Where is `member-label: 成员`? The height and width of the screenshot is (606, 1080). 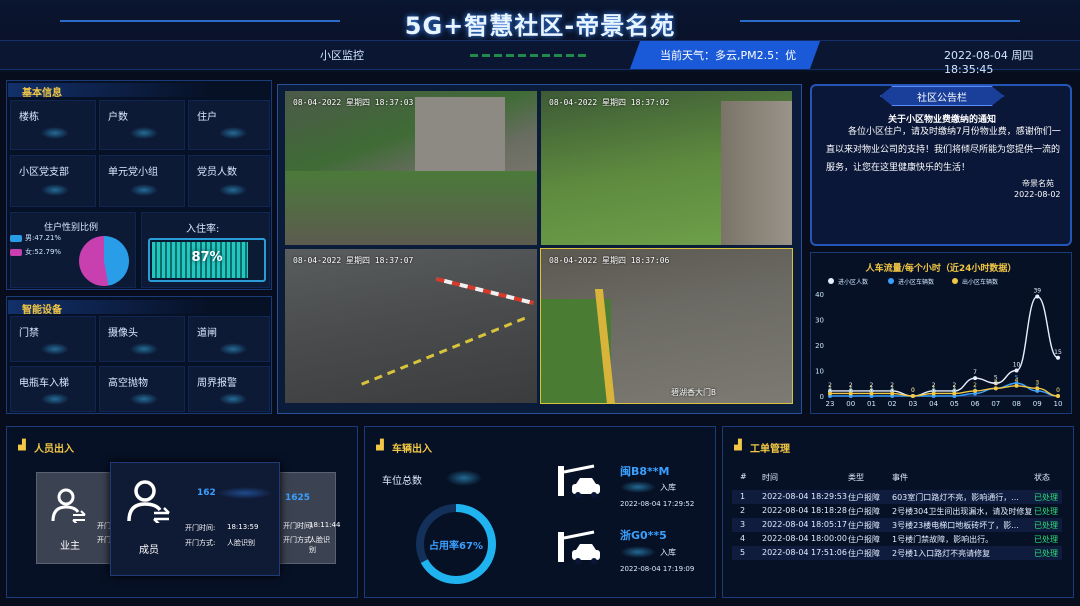 member-label: 成员 is located at coordinates (149, 550).